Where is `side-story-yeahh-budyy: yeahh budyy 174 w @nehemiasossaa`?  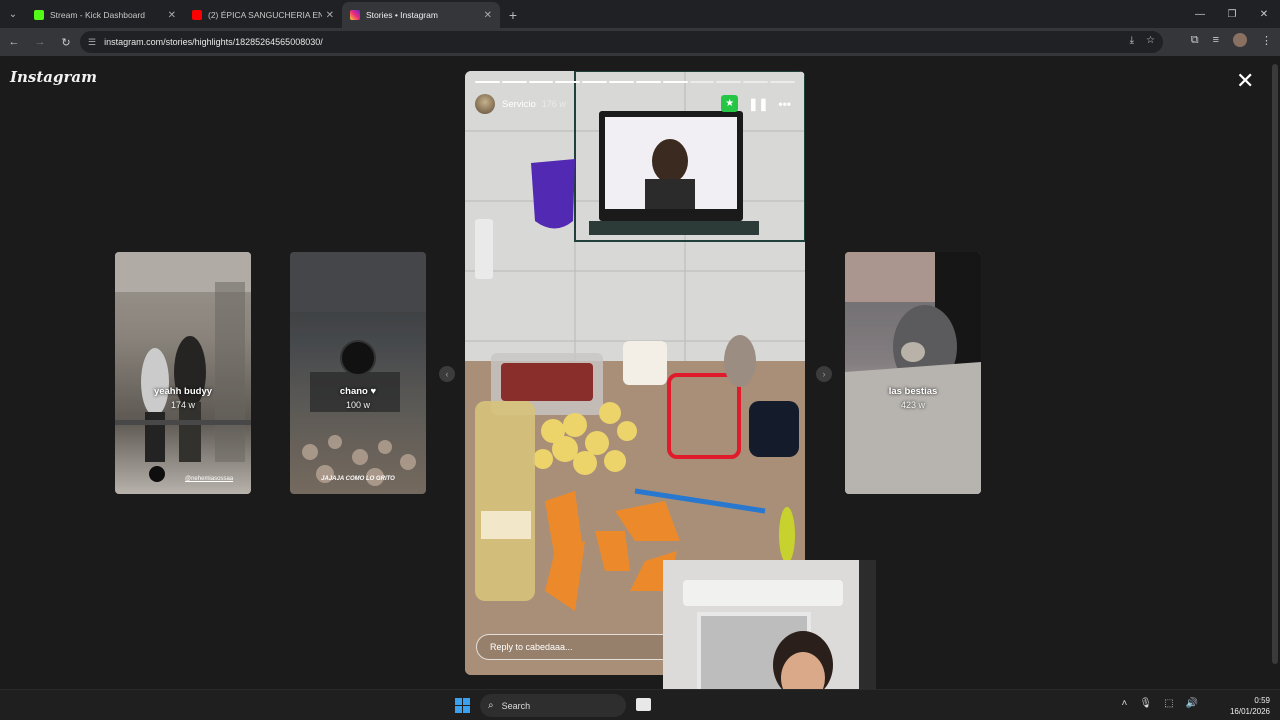 side-story-yeahh-budyy: yeahh budyy 174 w @nehemiasossaa is located at coordinates (183, 373).